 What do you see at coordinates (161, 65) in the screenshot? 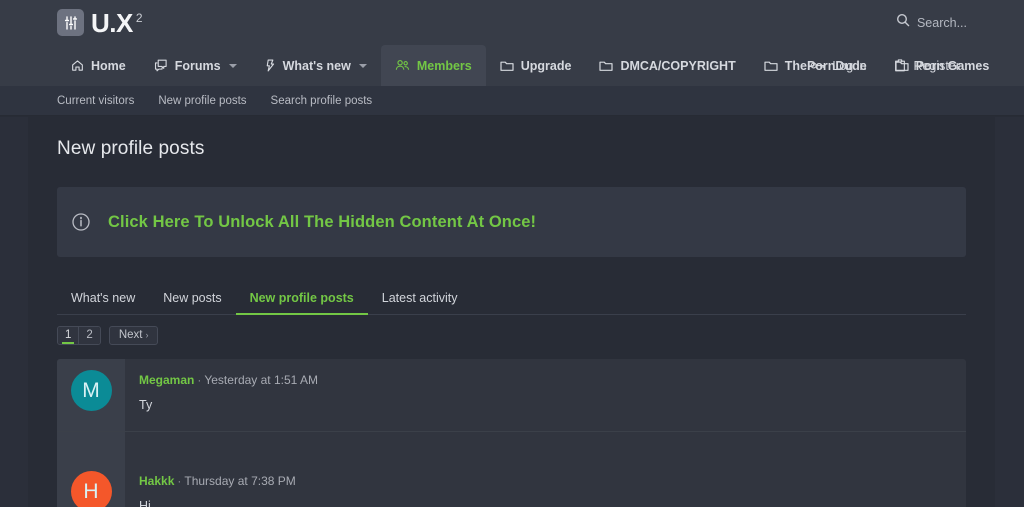
I see `forums-icon` at bounding box center [161, 65].